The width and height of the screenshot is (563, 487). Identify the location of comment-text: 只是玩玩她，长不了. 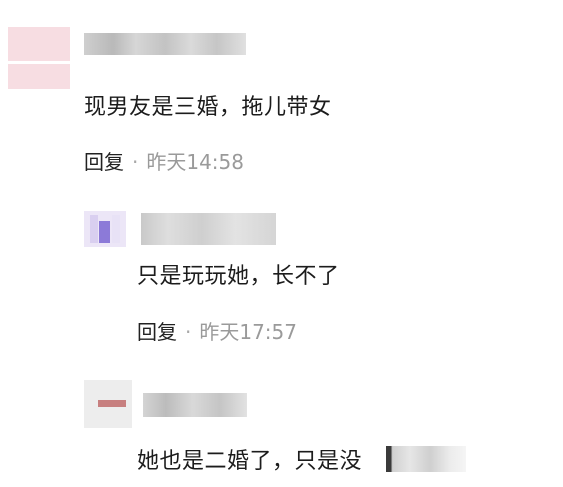
(238, 276).